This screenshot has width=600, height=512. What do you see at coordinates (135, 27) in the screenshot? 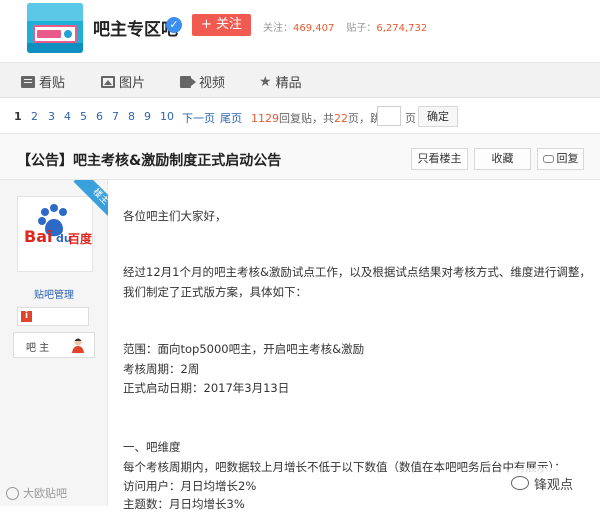
I see `forum-title: 吧主专区吧` at bounding box center [135, 27].